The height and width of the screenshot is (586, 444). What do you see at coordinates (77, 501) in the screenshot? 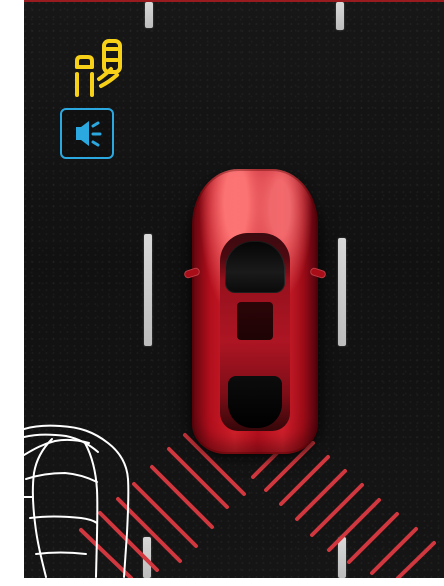
I see `approaching-vehicle-outline` at bounding box center [77, 501].